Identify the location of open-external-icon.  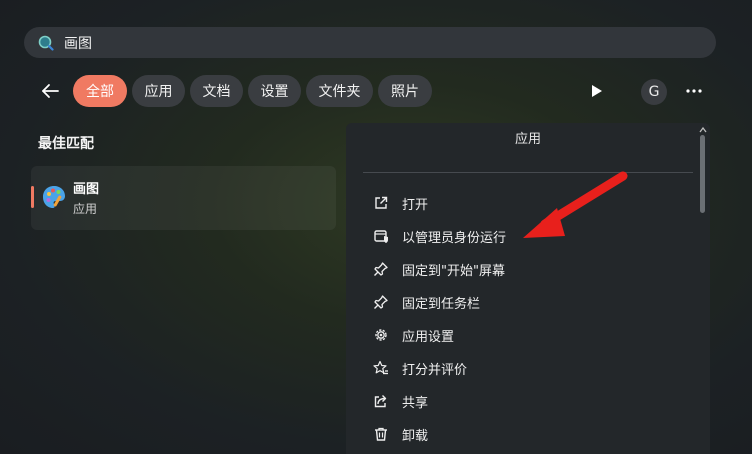
(381, 202).